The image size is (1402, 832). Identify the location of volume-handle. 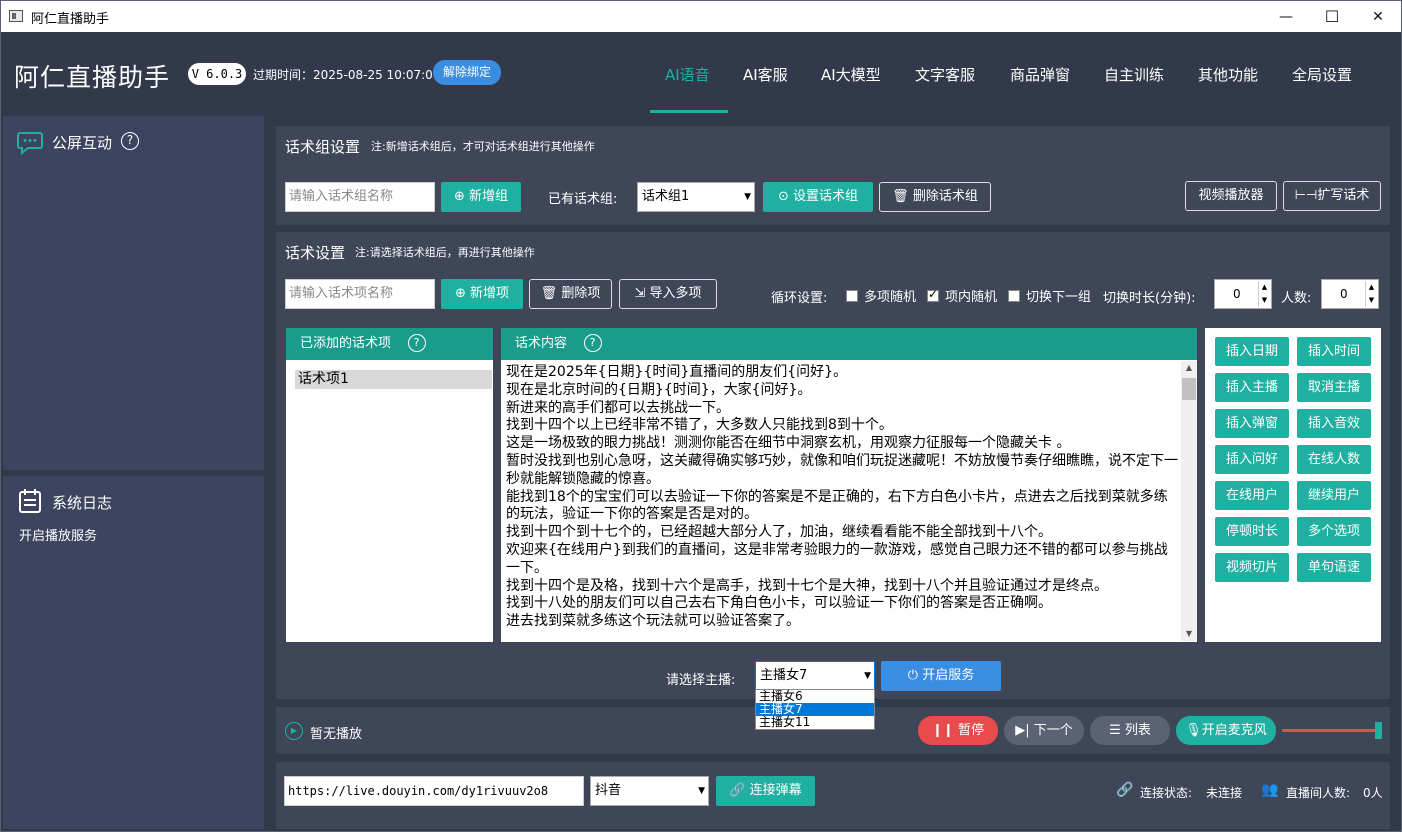
(1378, 730).